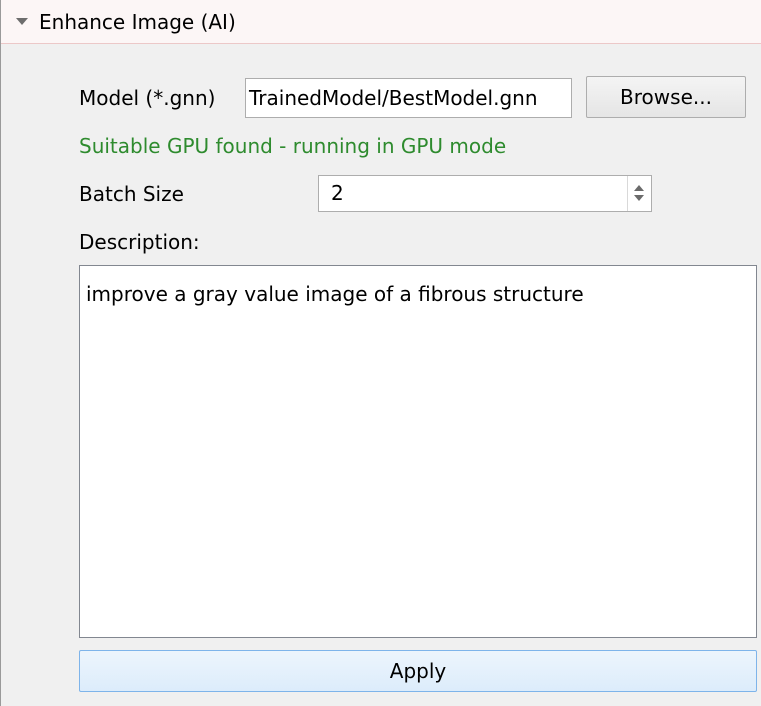 The height and width of the screenshot is (706, 761). I want to click on section-header: Enhance Image (AI), so click(381, 22).